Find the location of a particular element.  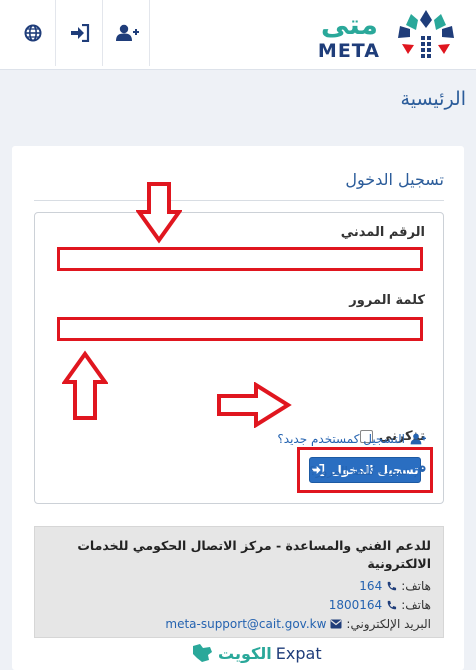

forgot-password-label: نسيت كلمة المرور؟ is located at coordinates (358, 471).